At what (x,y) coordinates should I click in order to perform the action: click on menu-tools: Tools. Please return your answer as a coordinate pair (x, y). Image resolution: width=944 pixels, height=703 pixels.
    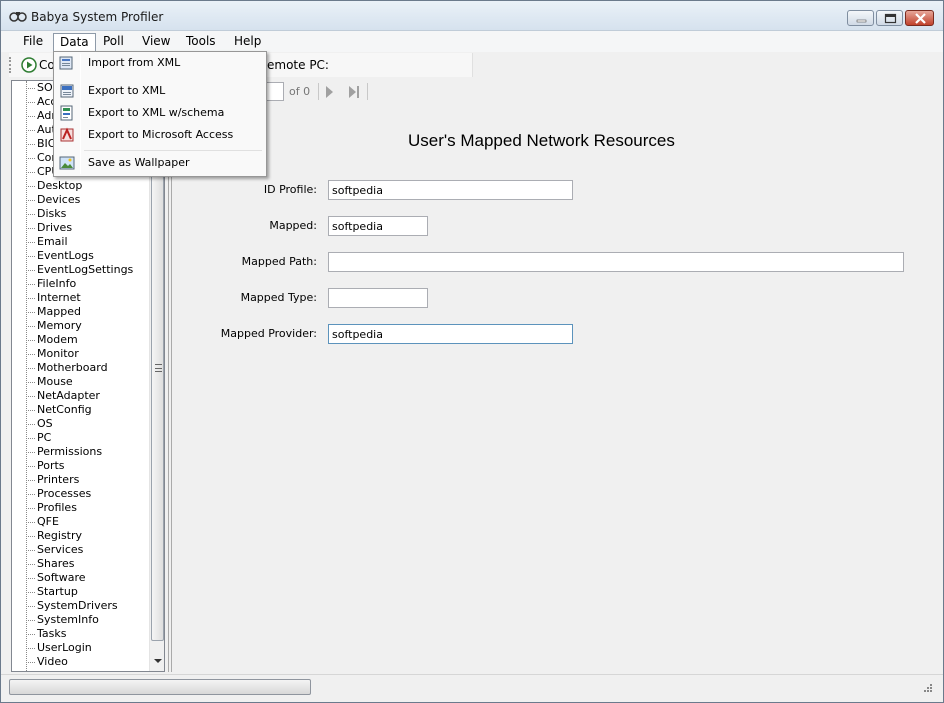
    Looking at the image, I should click on (201, 42).